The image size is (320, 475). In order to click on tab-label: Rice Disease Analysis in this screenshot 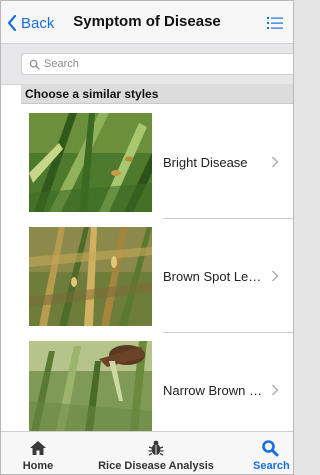, I will do `click(156, 466)`.